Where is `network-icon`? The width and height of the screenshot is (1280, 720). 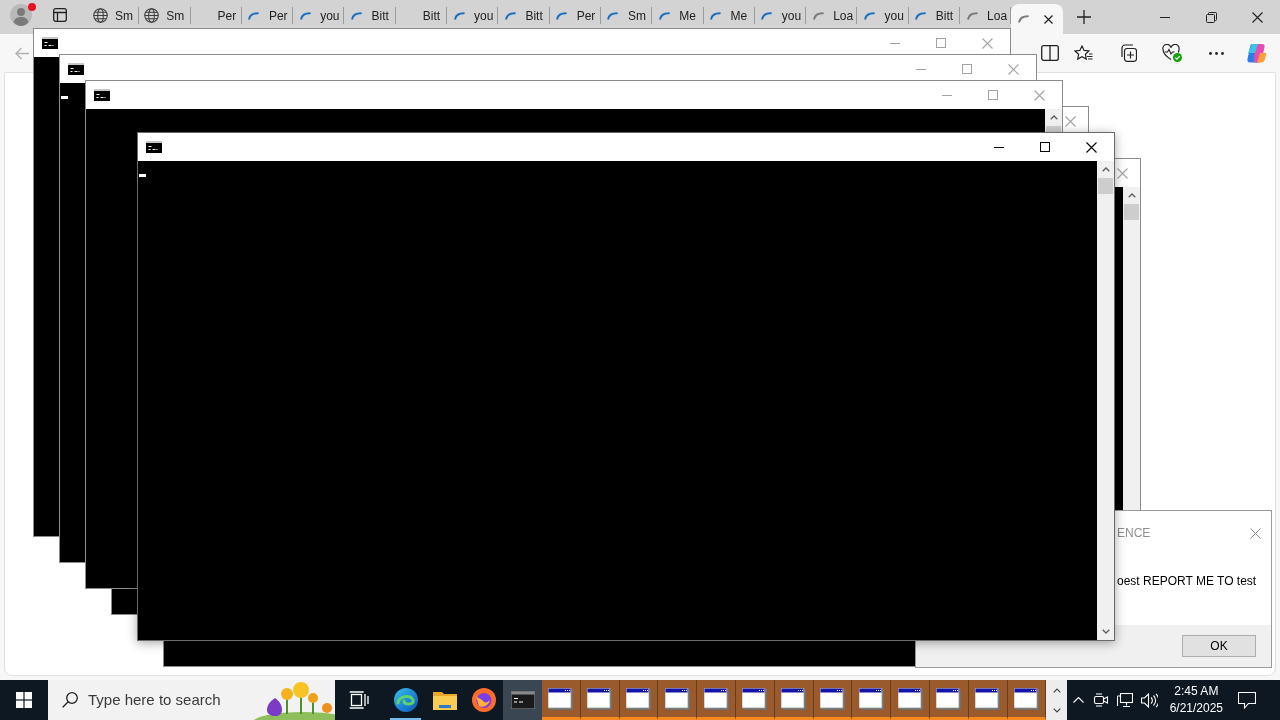
network-icon is located at coordinates (1125, 700).